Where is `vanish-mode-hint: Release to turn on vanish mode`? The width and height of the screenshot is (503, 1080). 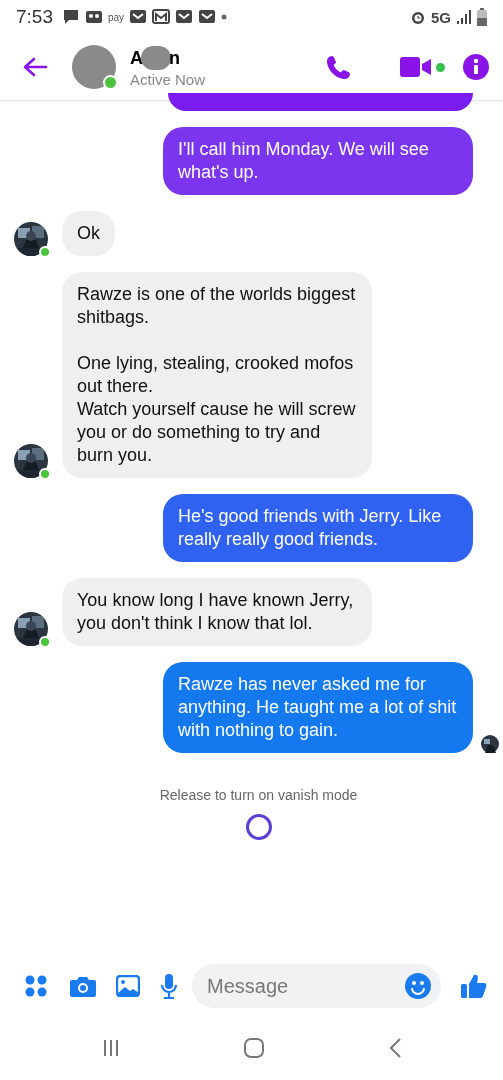 vanish-mode-hint: Release to turn on vanish mode is located at coordinates (258, 795).